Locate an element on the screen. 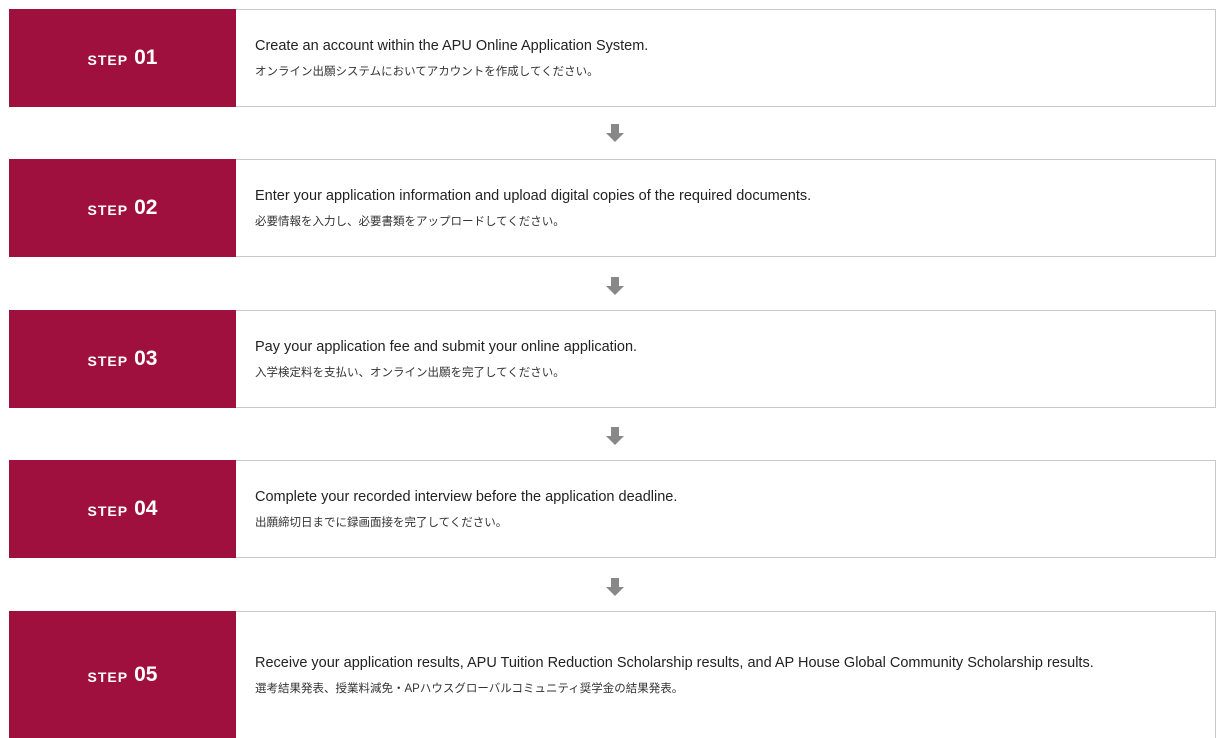 This screenshot has height=738, width=1216. step-label: STEP 05 is located at coordinates (122, 674).